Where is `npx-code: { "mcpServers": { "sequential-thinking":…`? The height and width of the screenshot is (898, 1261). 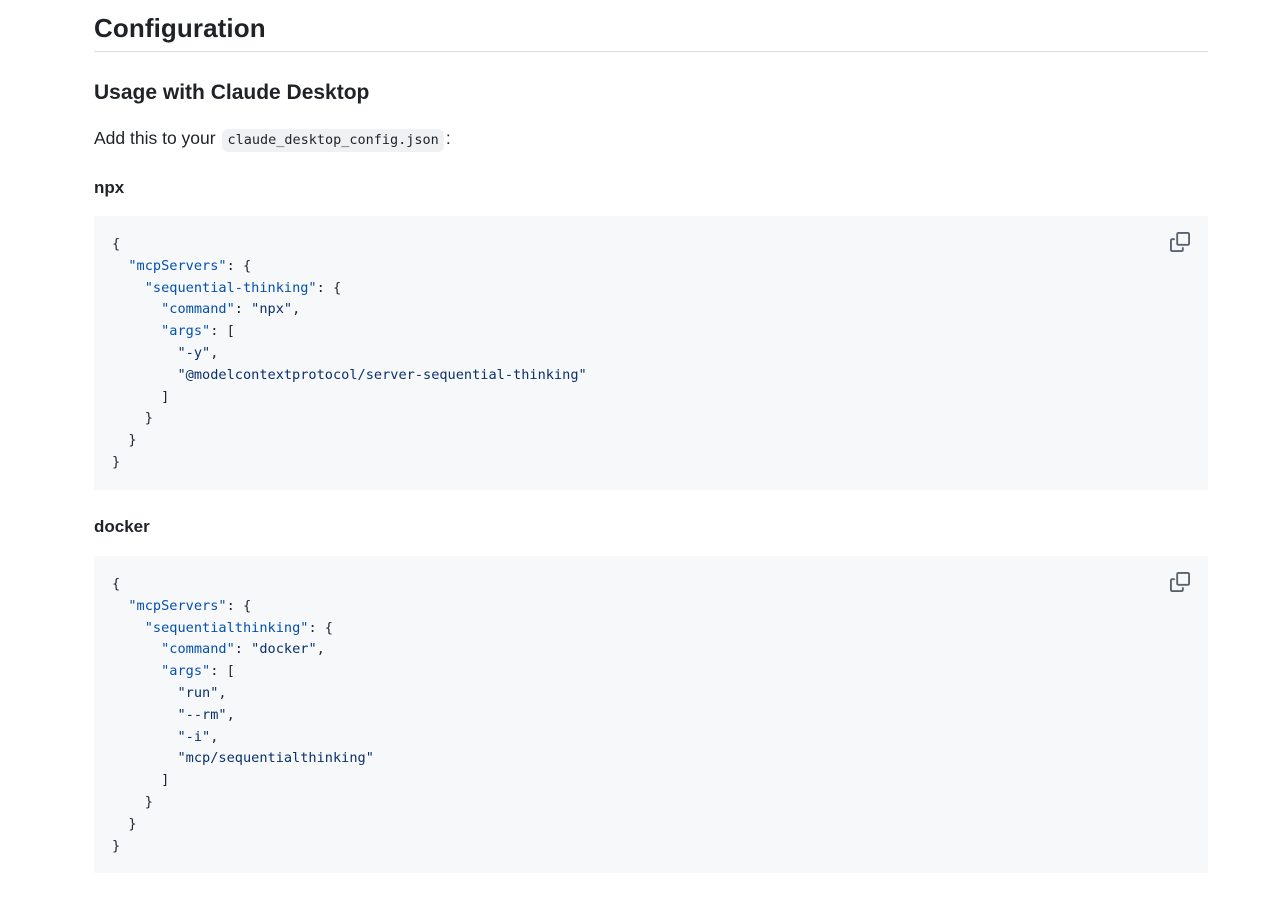 npx-code: { "mcpServers": { "sequential-thinking":… is located at coordinates (349, 353).